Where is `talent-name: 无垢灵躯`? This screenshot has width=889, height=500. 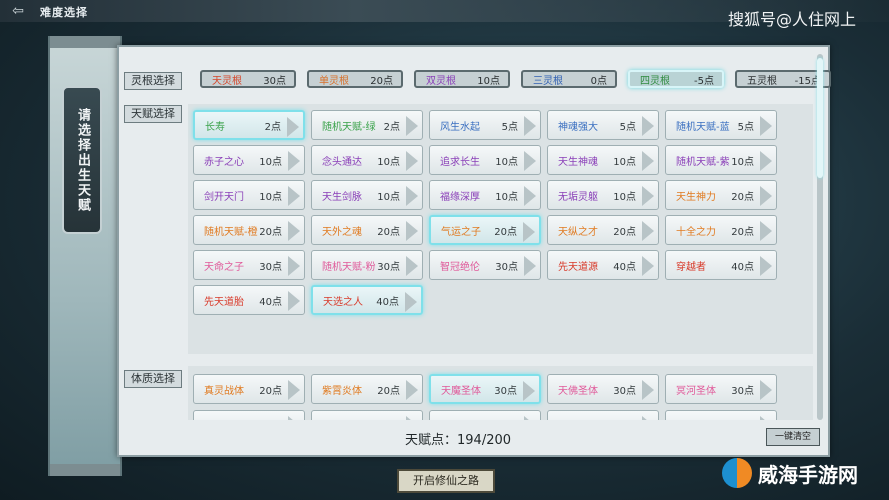 talent-name: 无垢灵躯 is located at coordinates (578, 197).